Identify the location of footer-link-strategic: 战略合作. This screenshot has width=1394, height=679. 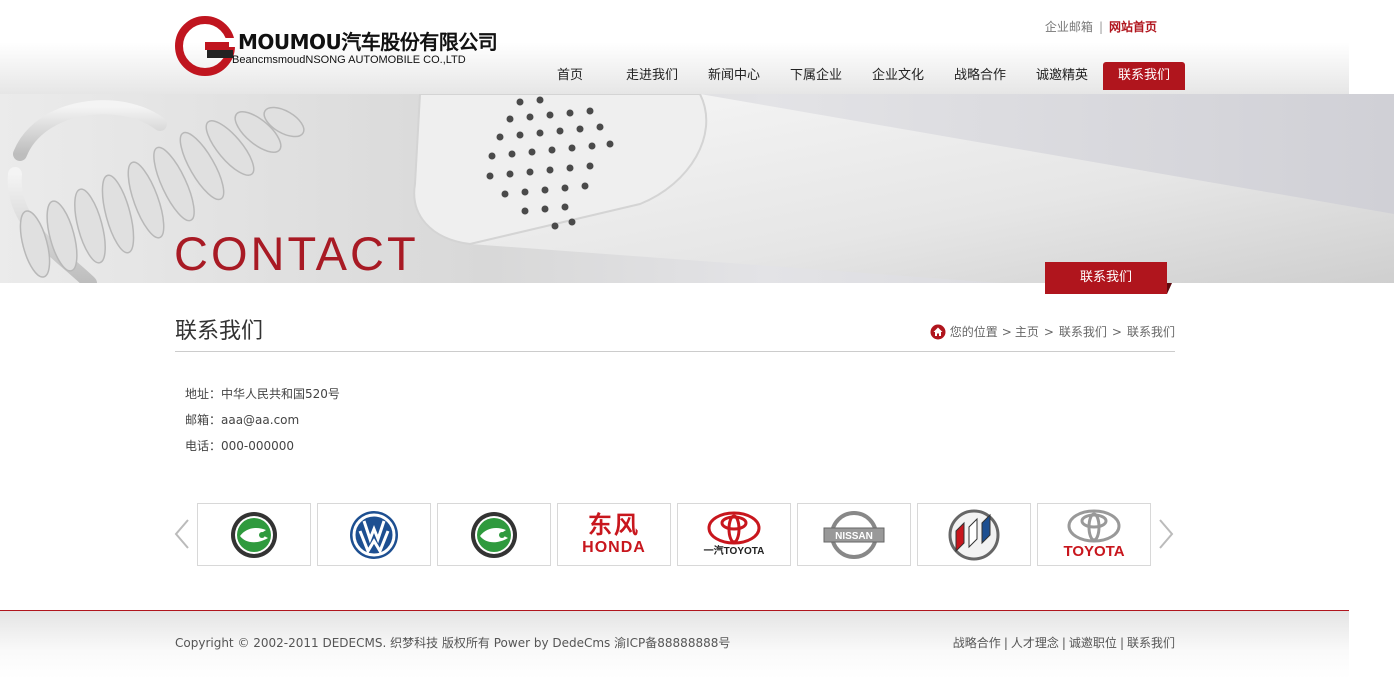
(977, 643).